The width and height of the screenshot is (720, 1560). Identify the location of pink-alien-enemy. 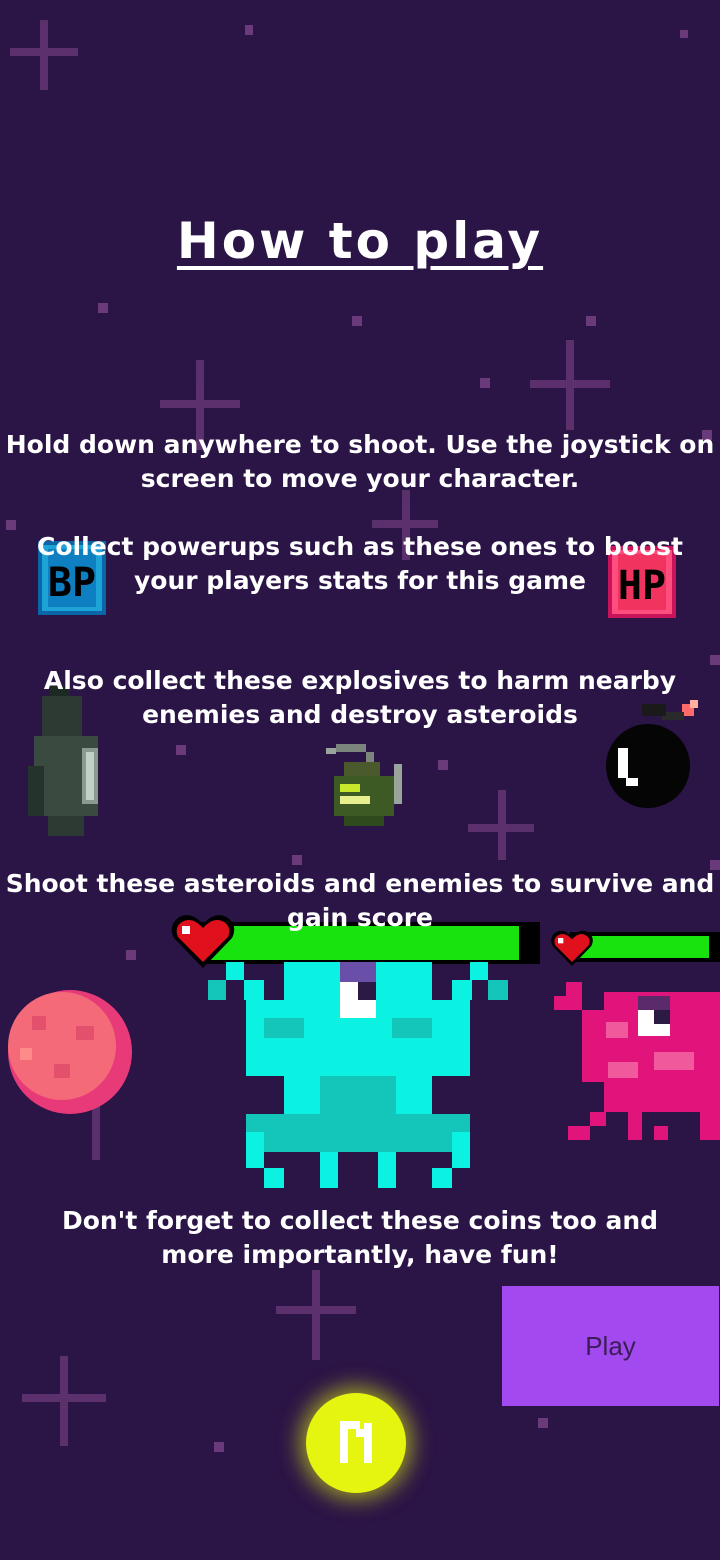
(637, 1064).